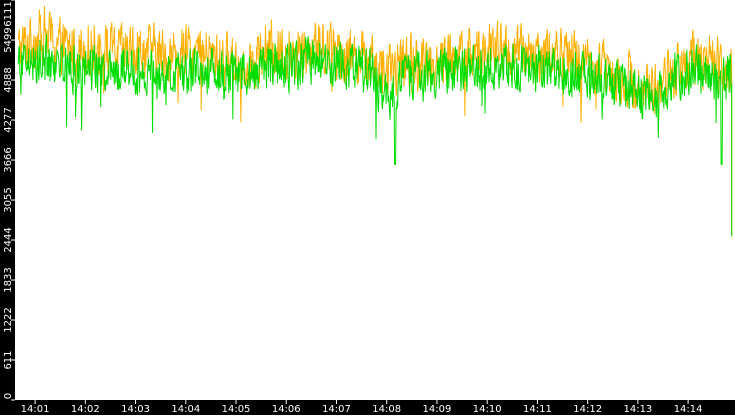 The height and width of the screenshot is (420, 735). What do you see at coordinates (85, 409) in the screenshot?
I see `x-tick-label: 14:02` at bounding box center [85, 409].